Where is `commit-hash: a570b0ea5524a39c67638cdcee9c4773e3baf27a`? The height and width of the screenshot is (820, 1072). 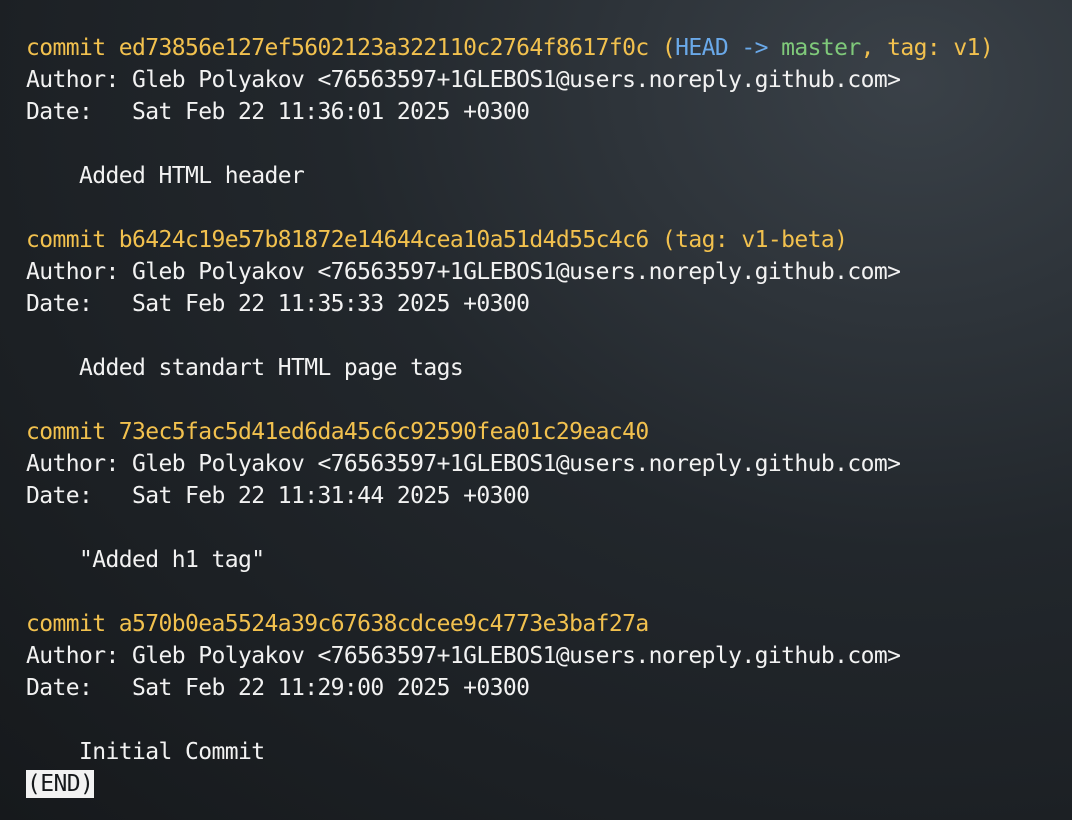
commit-hash: a570b0ea5524a39c67638cdcee9c4773e3baf27a is located at coordinates (383, 624).